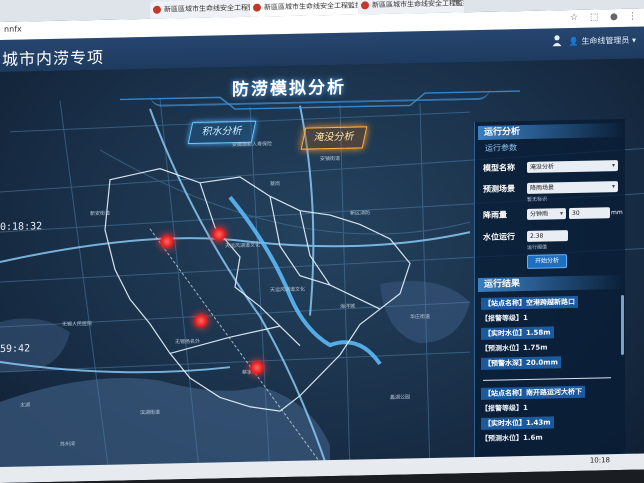 The width and height of the screenshot is (644, 483). Describe the element at coordinates (547, 379) in the screenshot. I see `results-divider` at that location.